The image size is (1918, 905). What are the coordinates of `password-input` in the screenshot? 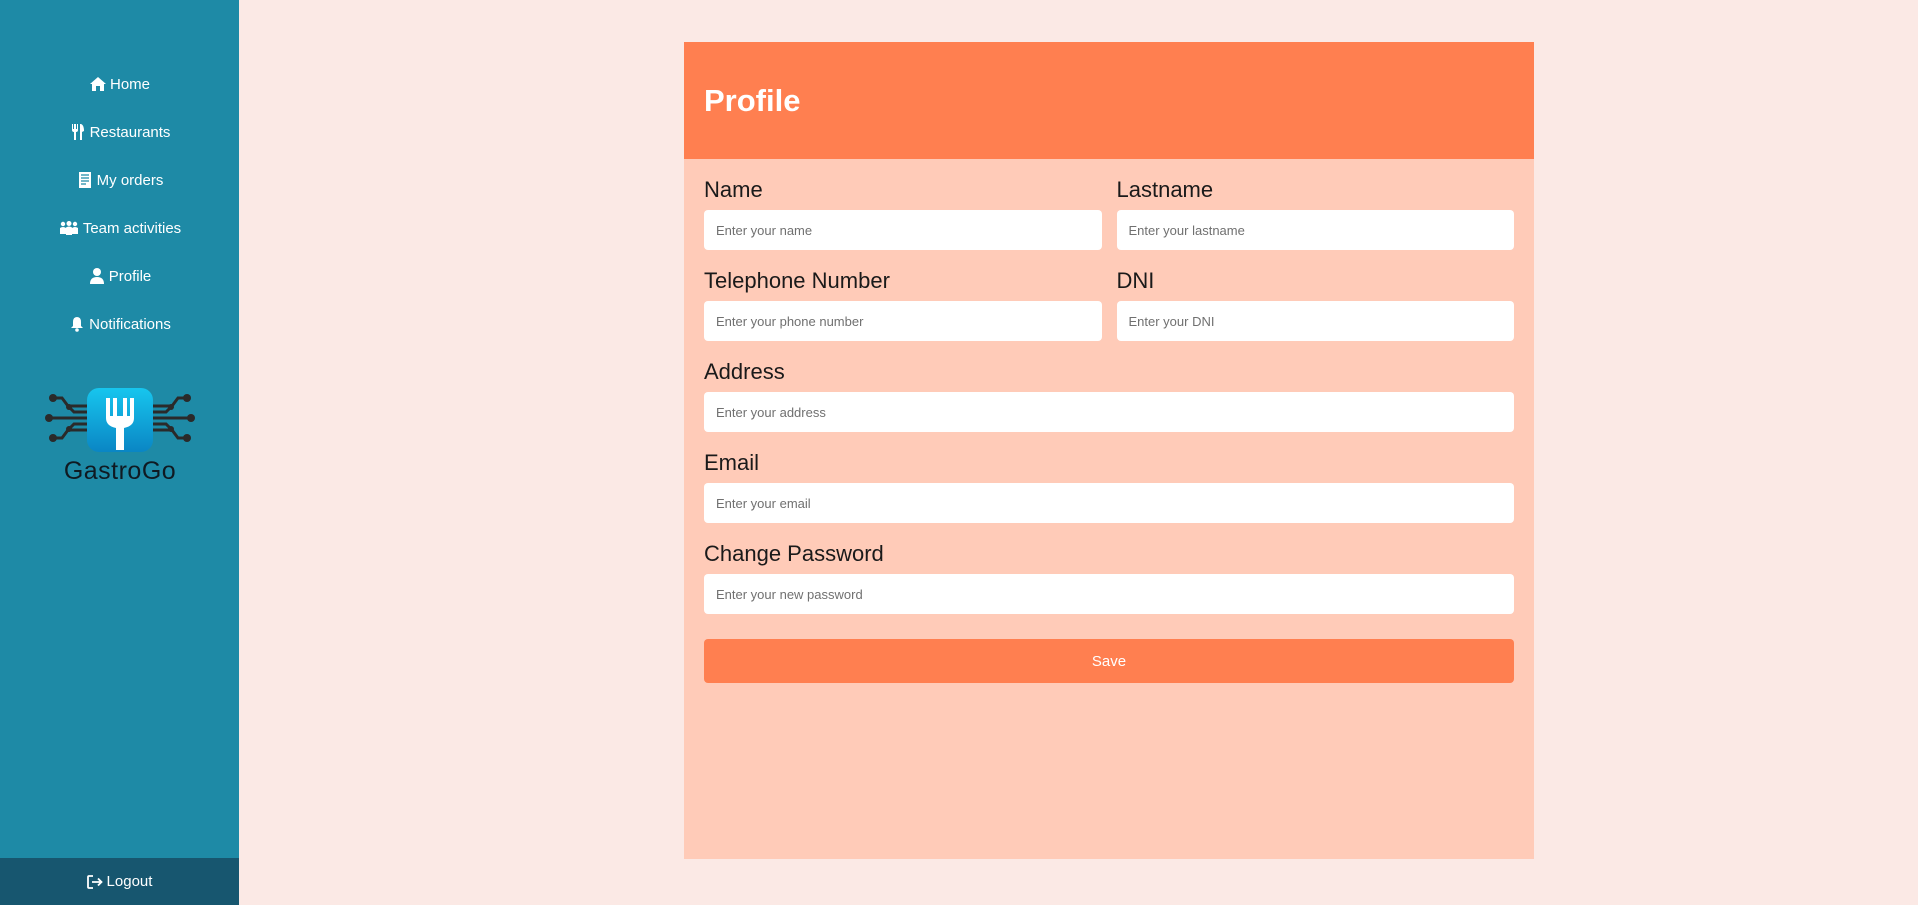 It's located at (1109, 594).